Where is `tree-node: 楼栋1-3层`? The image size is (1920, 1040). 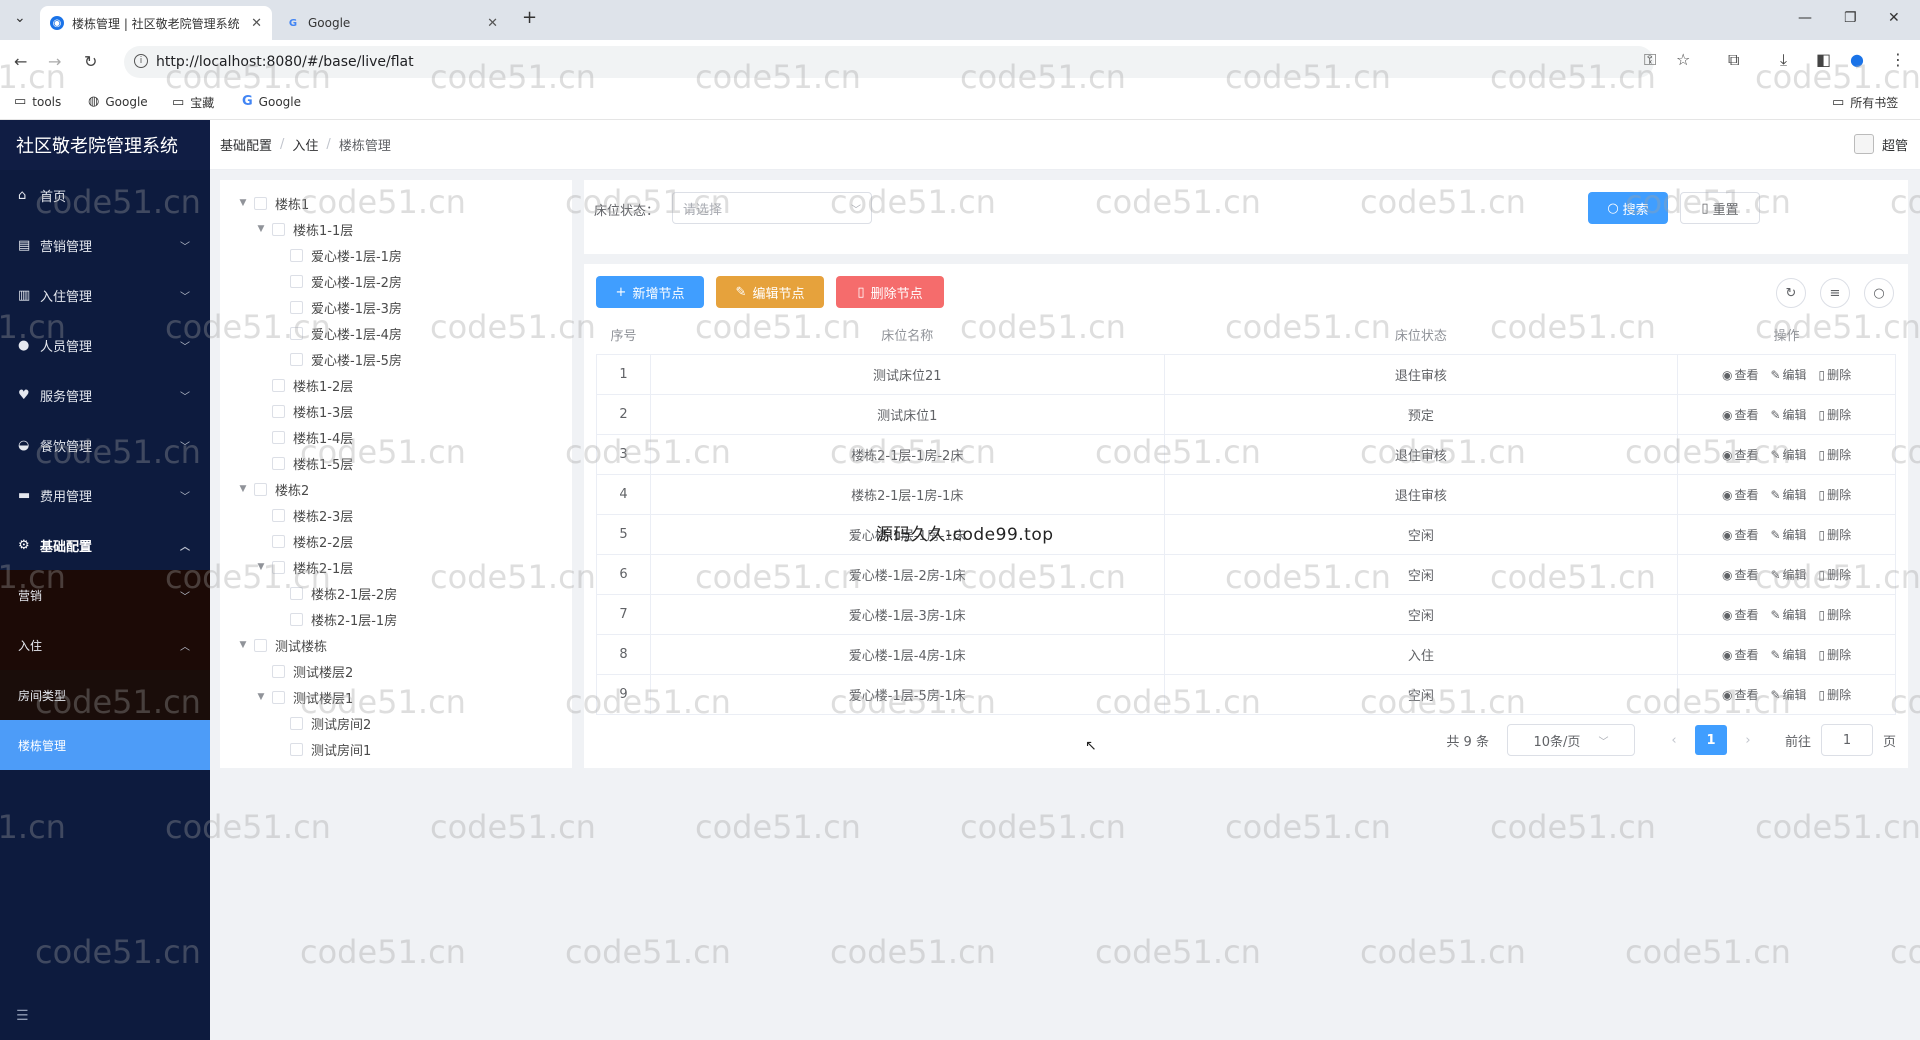 tree-node: 楼栋1-3层 is located at coordinates (396, 411).